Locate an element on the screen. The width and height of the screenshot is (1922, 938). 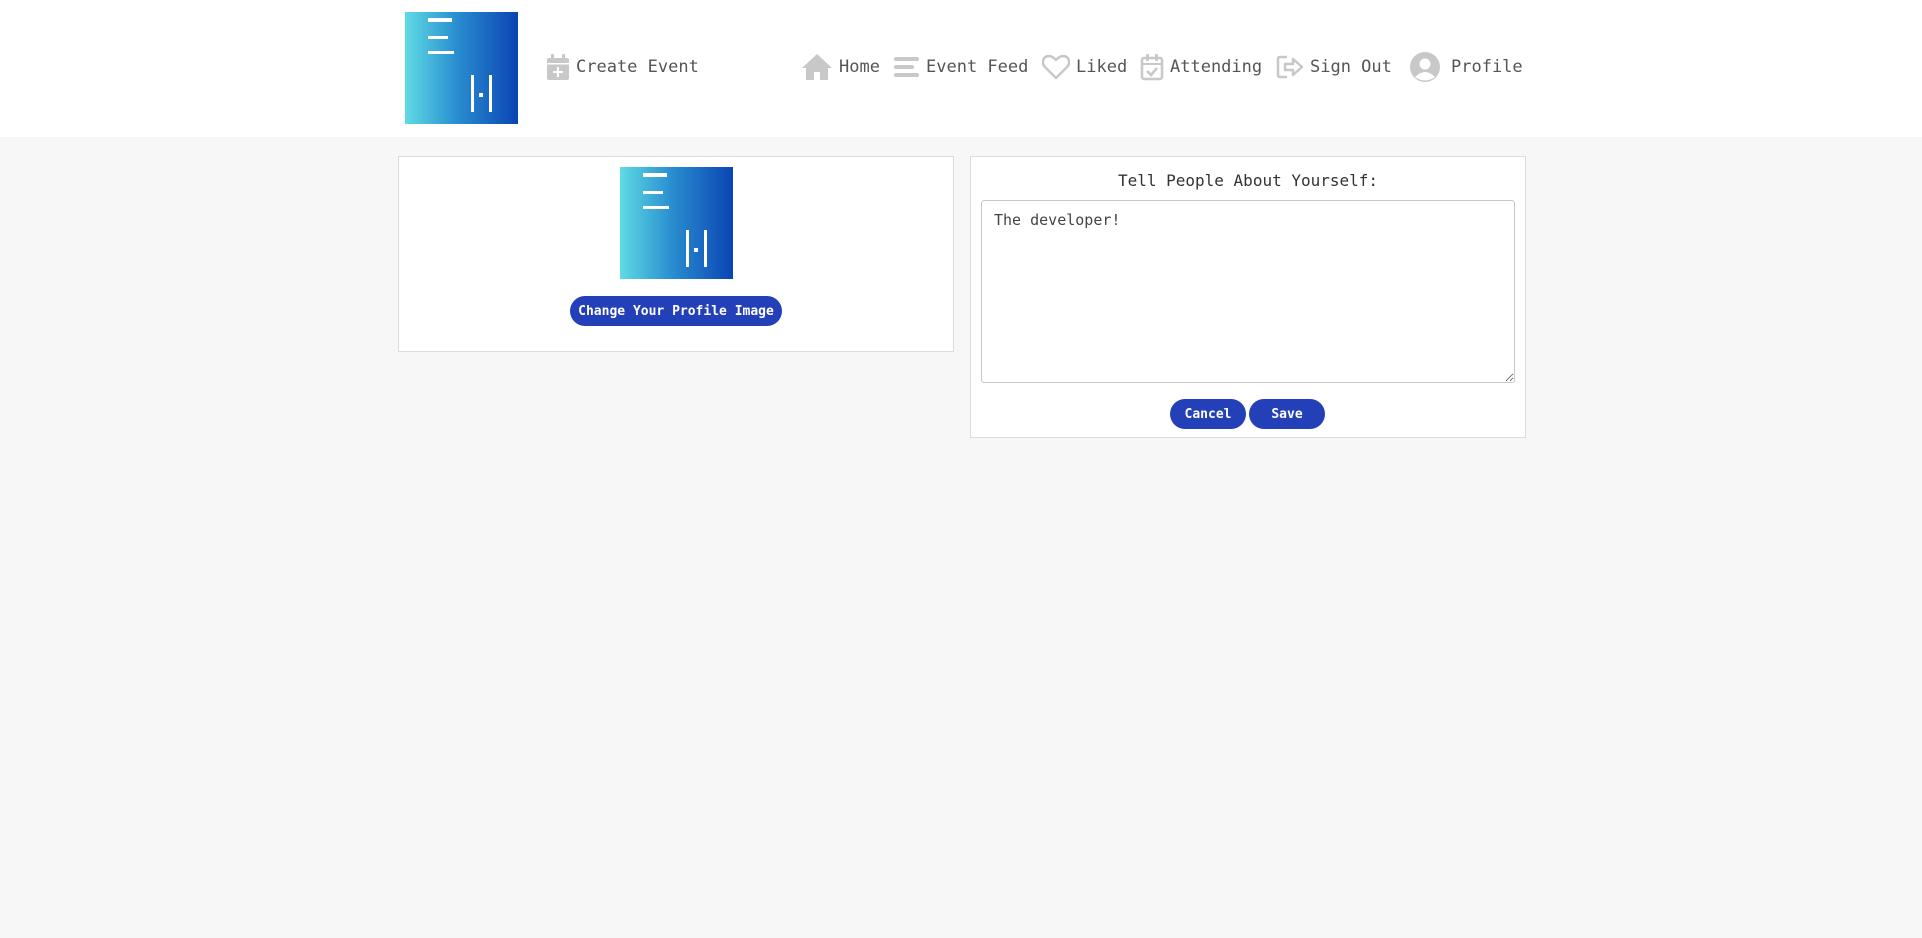
nav-label: Sign Out is located at coordinates (1351, 67).